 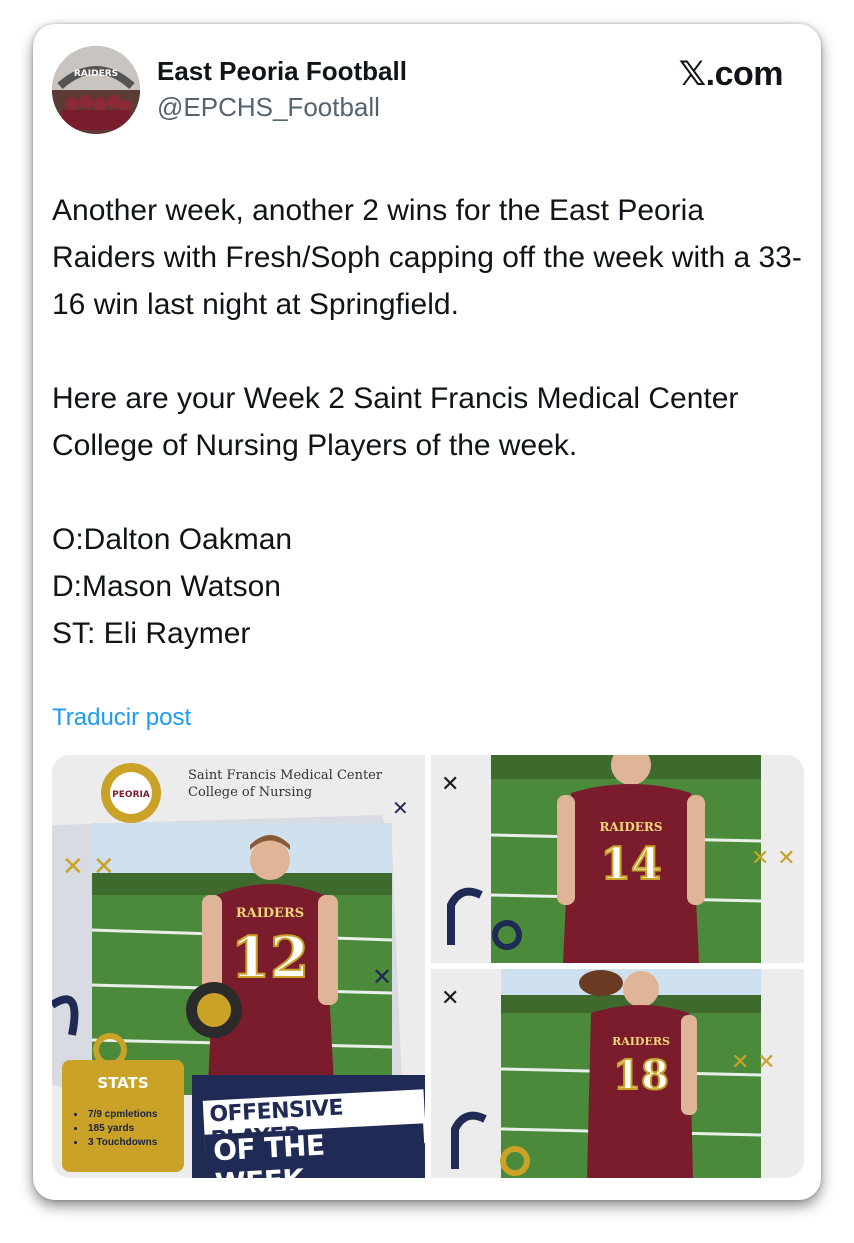 I want to click on author-name: East Peoria Football, so click(x=282, y=71).